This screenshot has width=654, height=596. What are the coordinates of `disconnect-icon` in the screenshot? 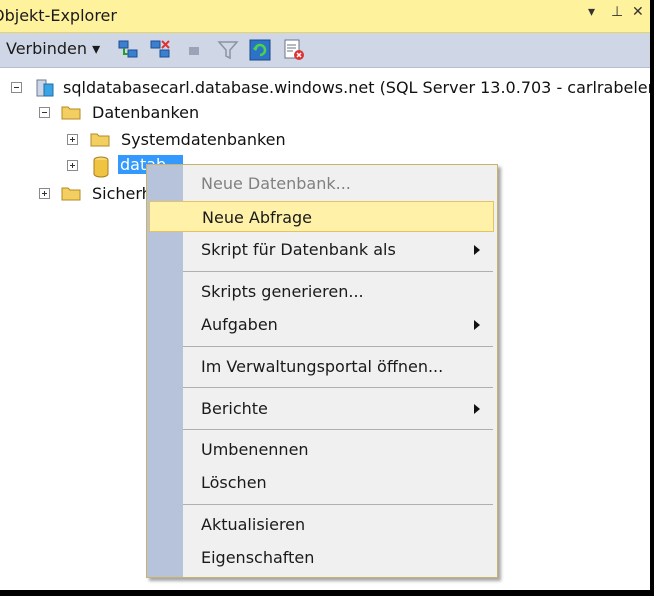 It's located at (160, 50).